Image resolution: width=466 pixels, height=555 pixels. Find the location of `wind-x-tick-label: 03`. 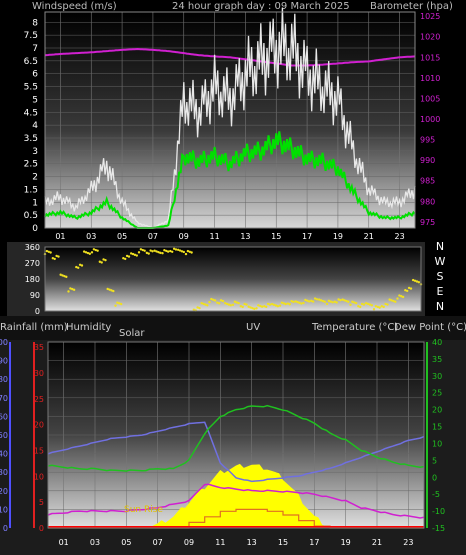

wind-x-tick-label: 03 is located at coordinates (91, 236).